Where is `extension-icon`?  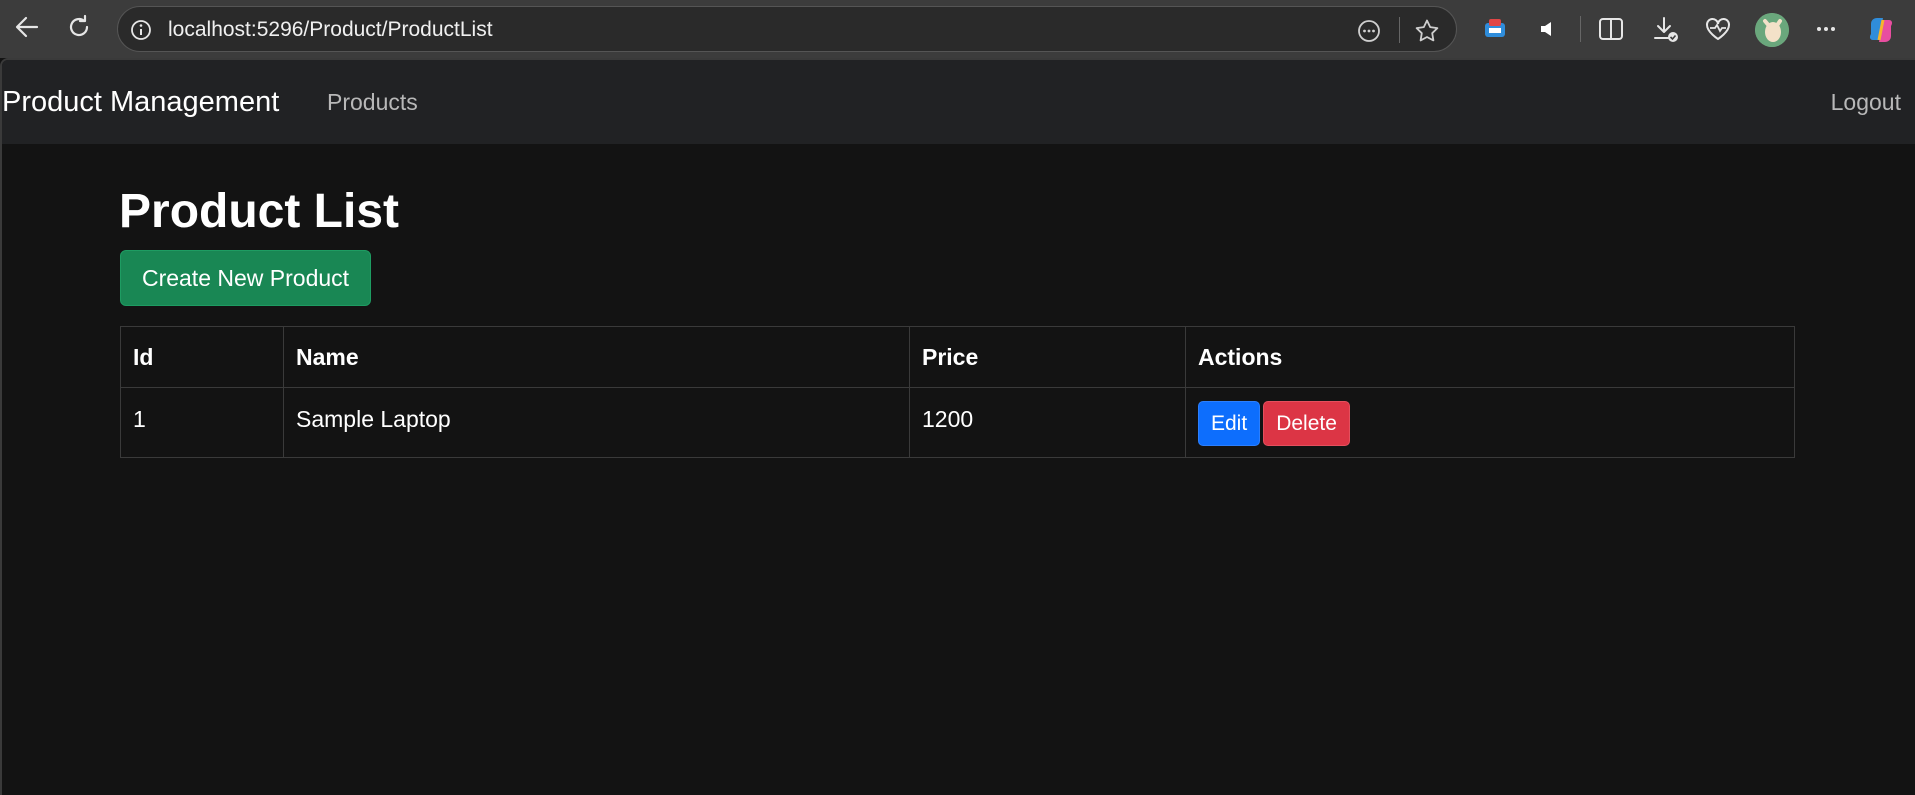
extension-icon is located at coordinates (1495, 29).